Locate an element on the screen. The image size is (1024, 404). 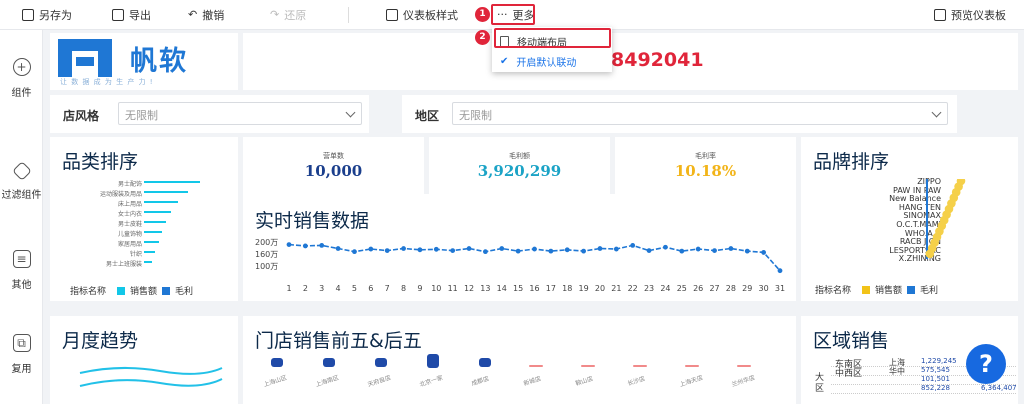
x-tick-label: 23 is located at coordinates (649, 288).